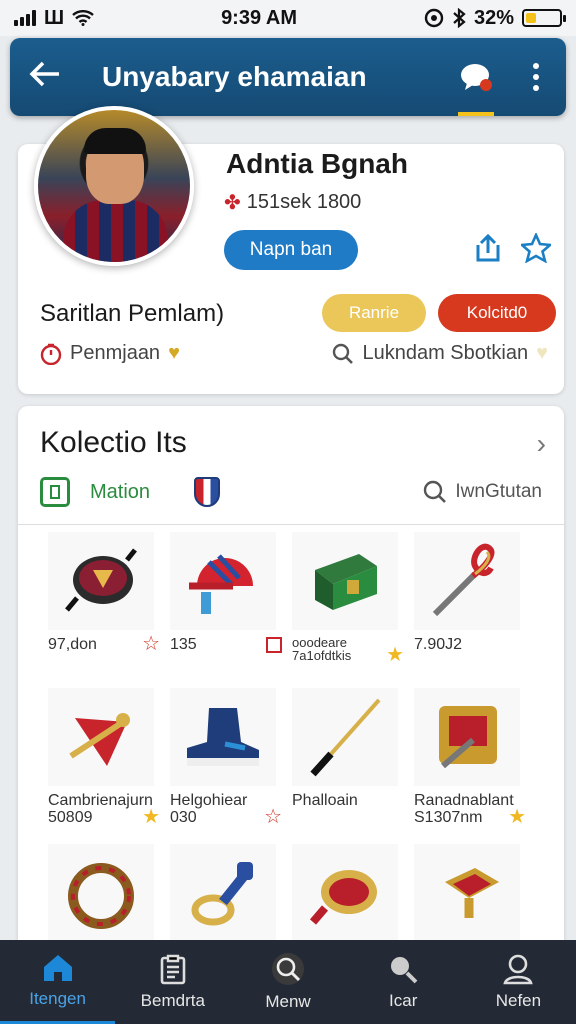  What do you see at coordinates (288, 969) in the screenshot?
I see `search-circle-icon` at bounding box center [288, 969].